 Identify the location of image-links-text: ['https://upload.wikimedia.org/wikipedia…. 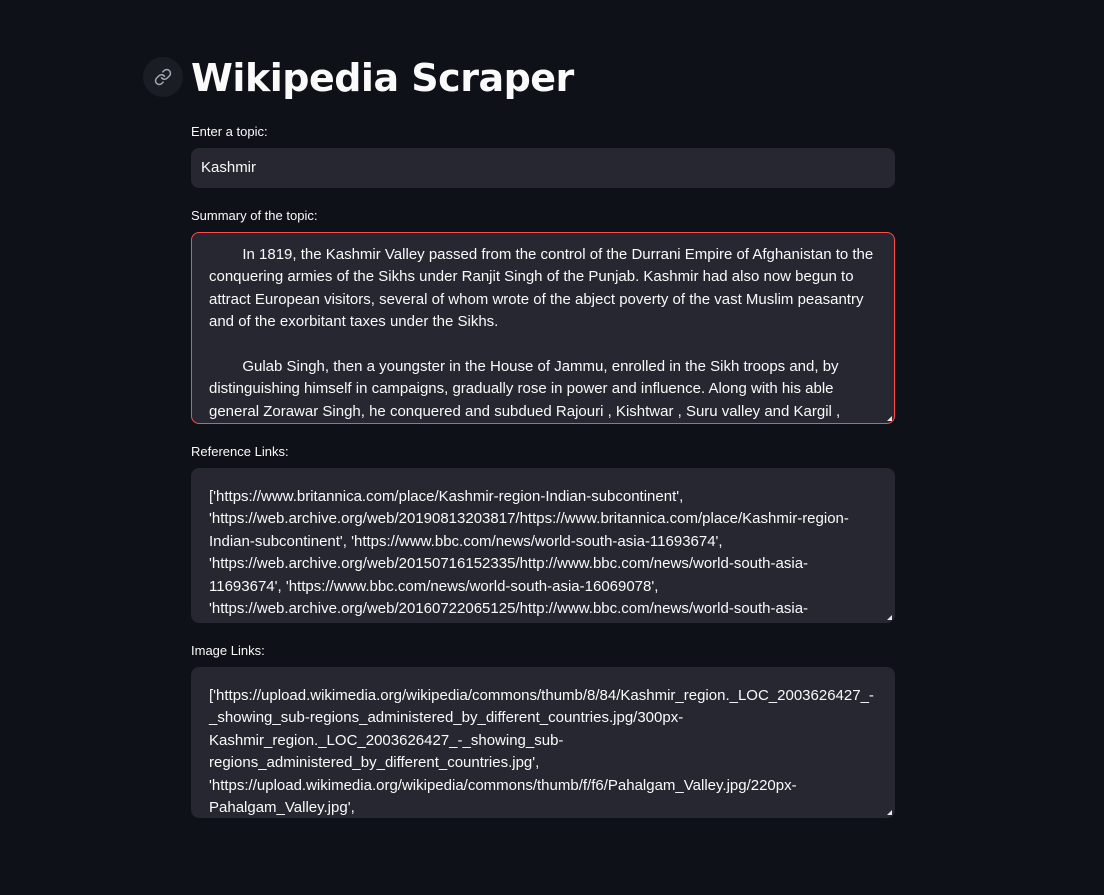
(541, 752).